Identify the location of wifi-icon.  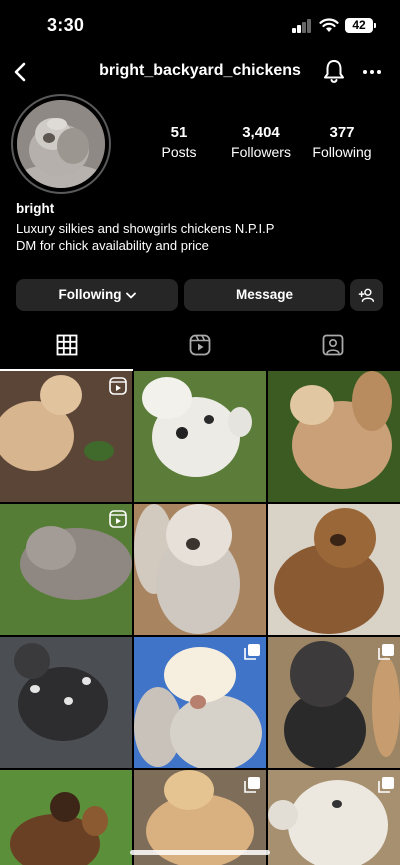
(329, 25).